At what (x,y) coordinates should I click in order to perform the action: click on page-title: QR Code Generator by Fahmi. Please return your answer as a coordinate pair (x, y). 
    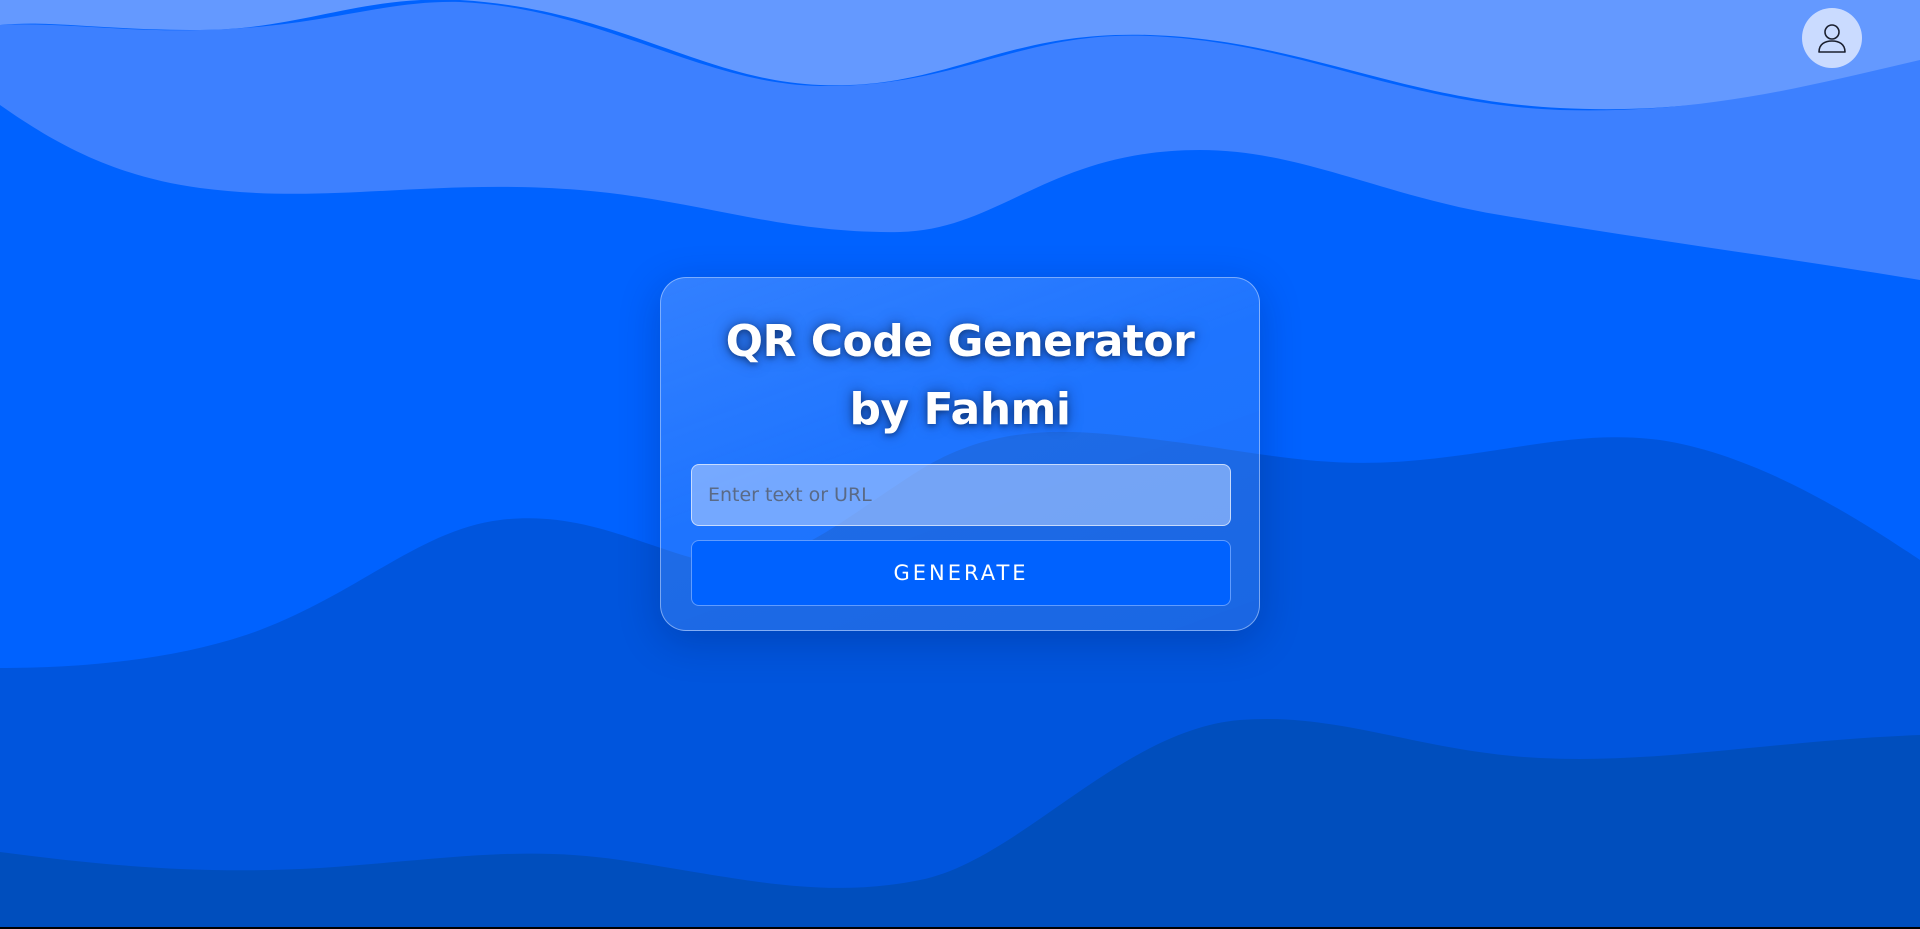
    Looking at the image, I should click on (960, 375).